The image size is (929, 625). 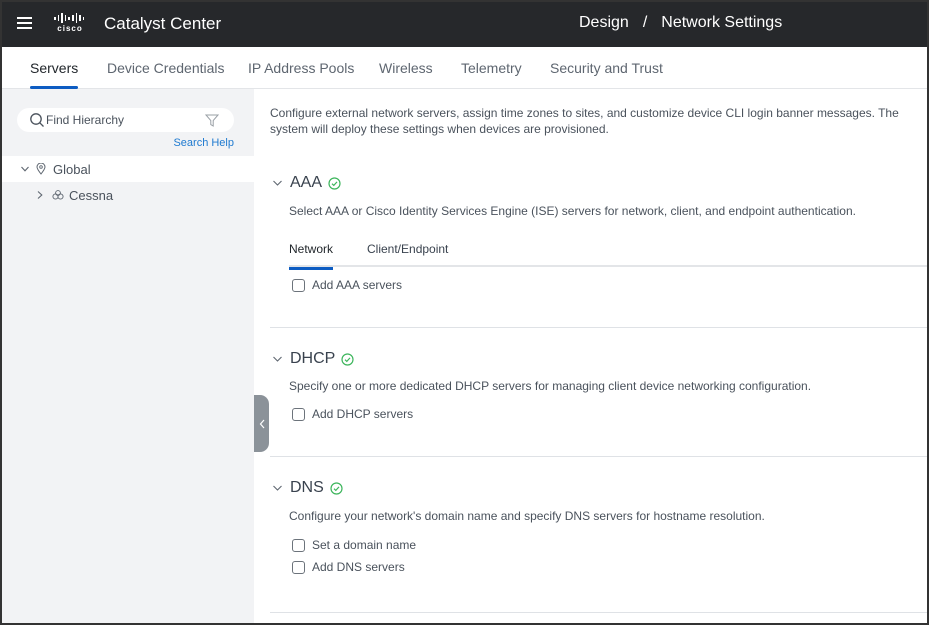 I want to click on chevron-right-icon, so click(x=40, y=195).